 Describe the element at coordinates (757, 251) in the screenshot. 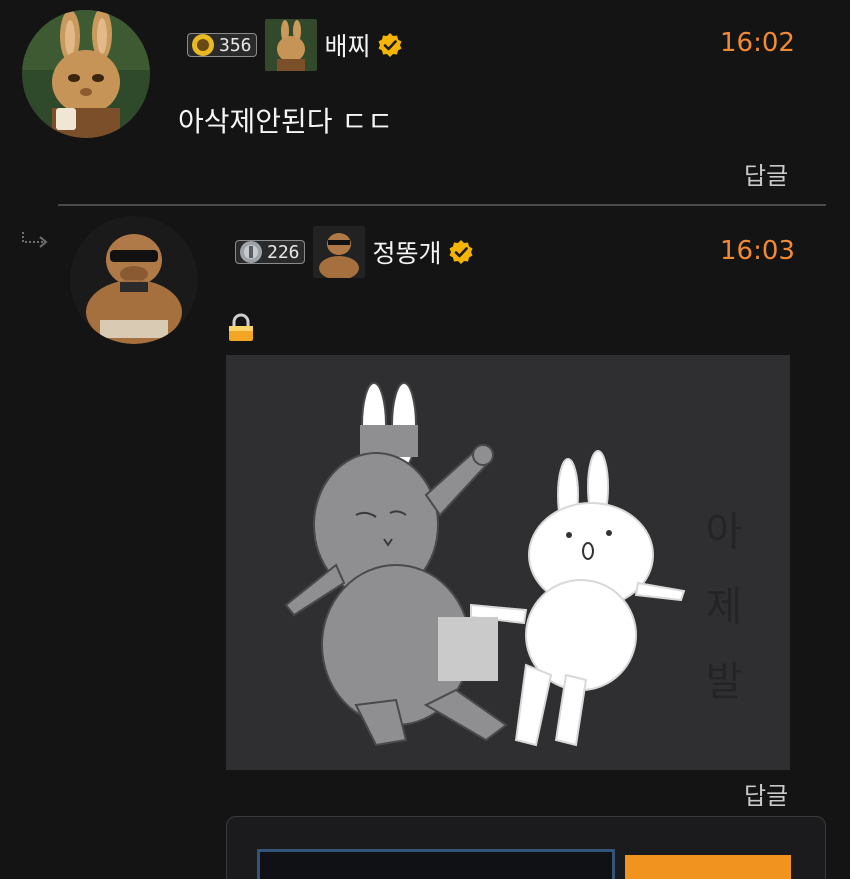

I see `comment-time: 16:03` at that location.